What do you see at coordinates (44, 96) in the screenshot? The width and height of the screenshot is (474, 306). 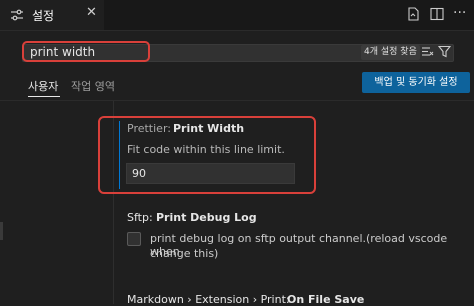 I see `active-tab-indicator` at bounding box center [44, 96].